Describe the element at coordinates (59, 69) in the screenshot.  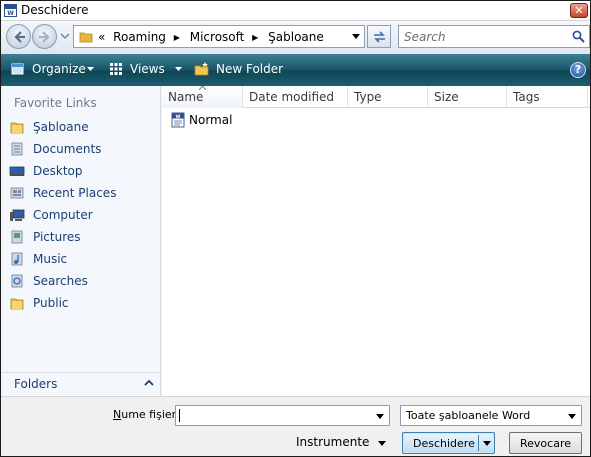
I see `organize-label: Organize` at that location.